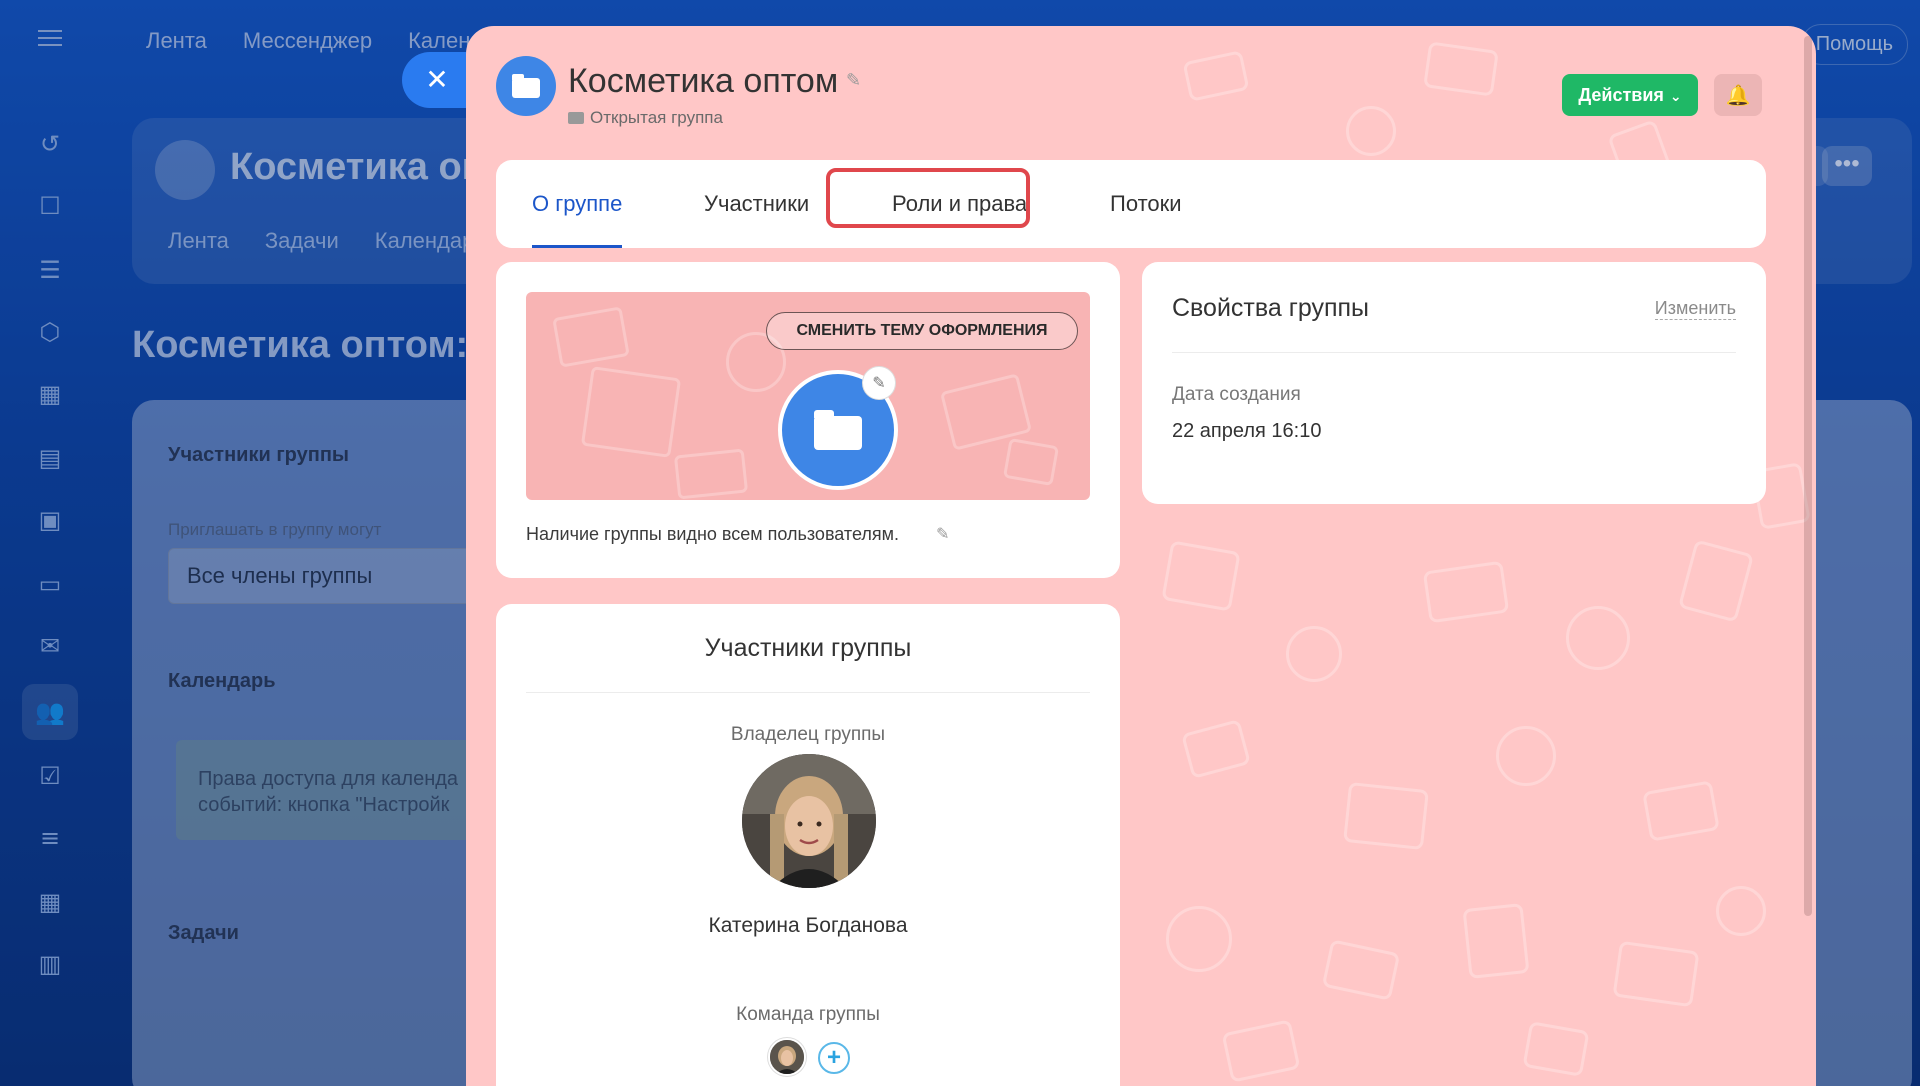 This screenshot has height=1086, width=1920. I want to click on slider-title: Косметика оптом, so click(703, 81).